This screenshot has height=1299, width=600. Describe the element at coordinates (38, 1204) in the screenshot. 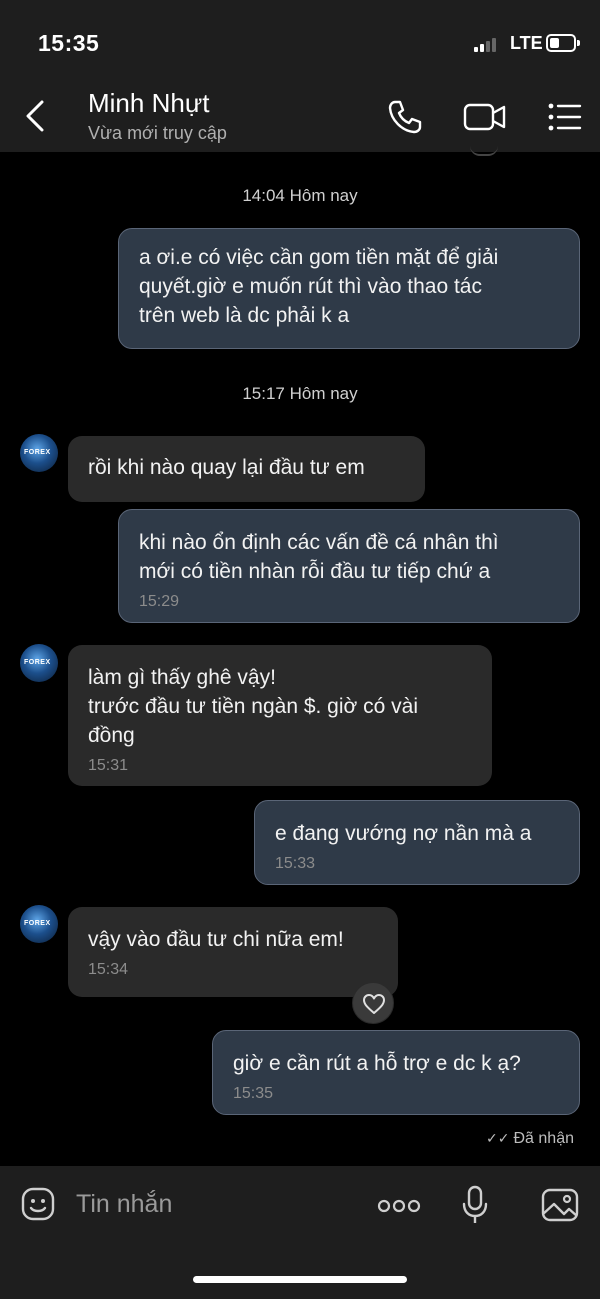

I see `sticker-icon` at that location.